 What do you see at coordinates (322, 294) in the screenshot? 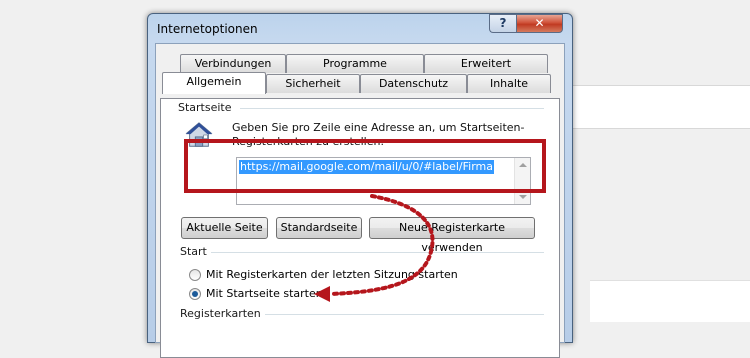
I see `arrow-head-icon` at bounding box center [322, 294].